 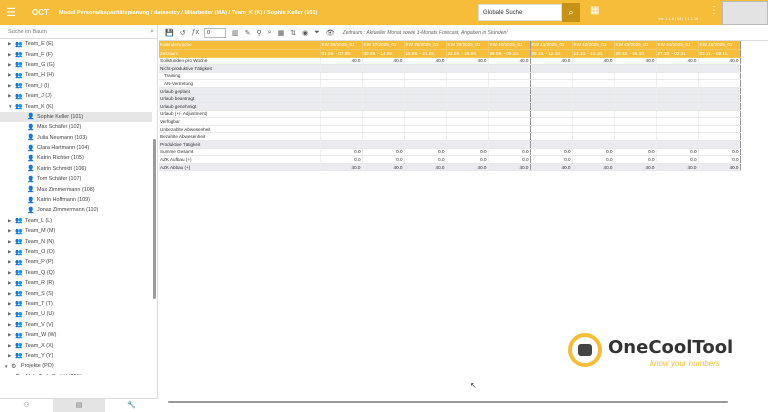 What do you see at coordinates (76, 106) in the screenshot?
I see `tree-item-team: ▼ 👥 Team_K (K)` at bounding box center [76, 106].